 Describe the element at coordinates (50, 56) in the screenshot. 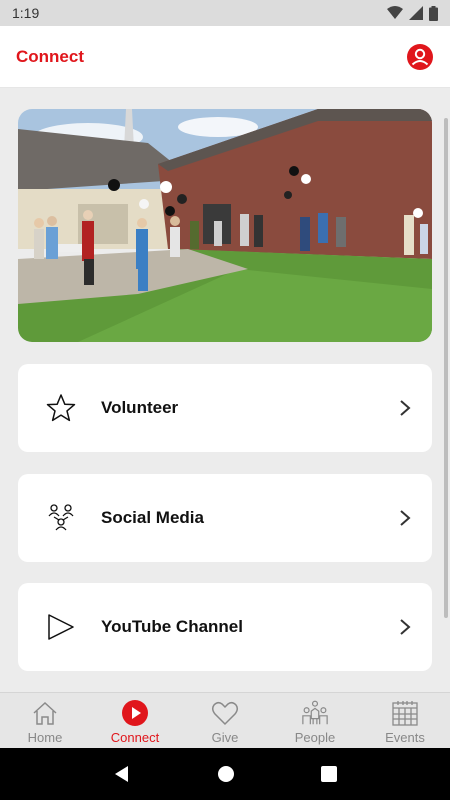

I see `page-title: Connect` at that location.